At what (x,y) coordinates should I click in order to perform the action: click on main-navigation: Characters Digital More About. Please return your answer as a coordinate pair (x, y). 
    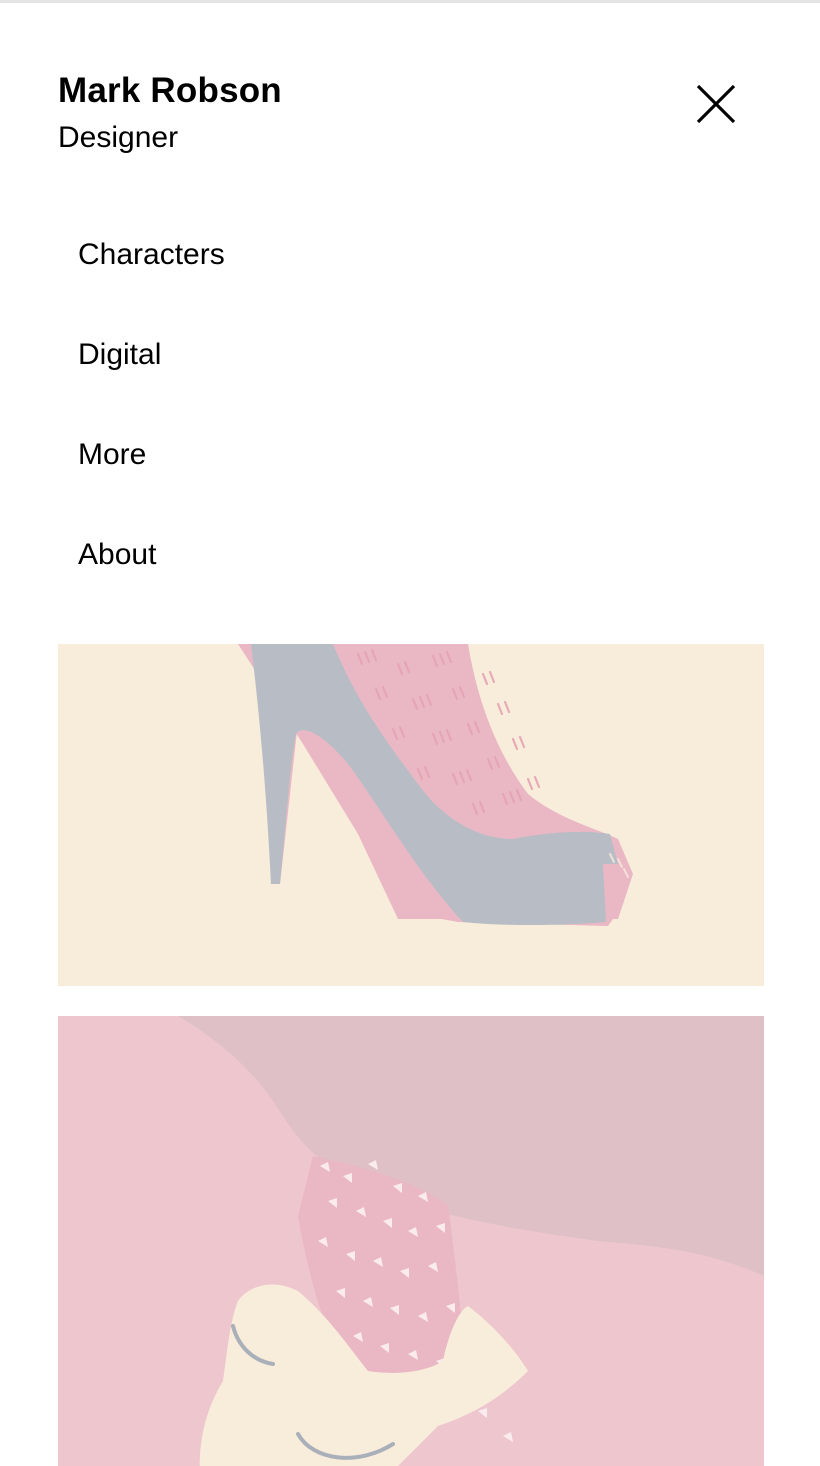
    Looking at the image, I should click on (151, 430).